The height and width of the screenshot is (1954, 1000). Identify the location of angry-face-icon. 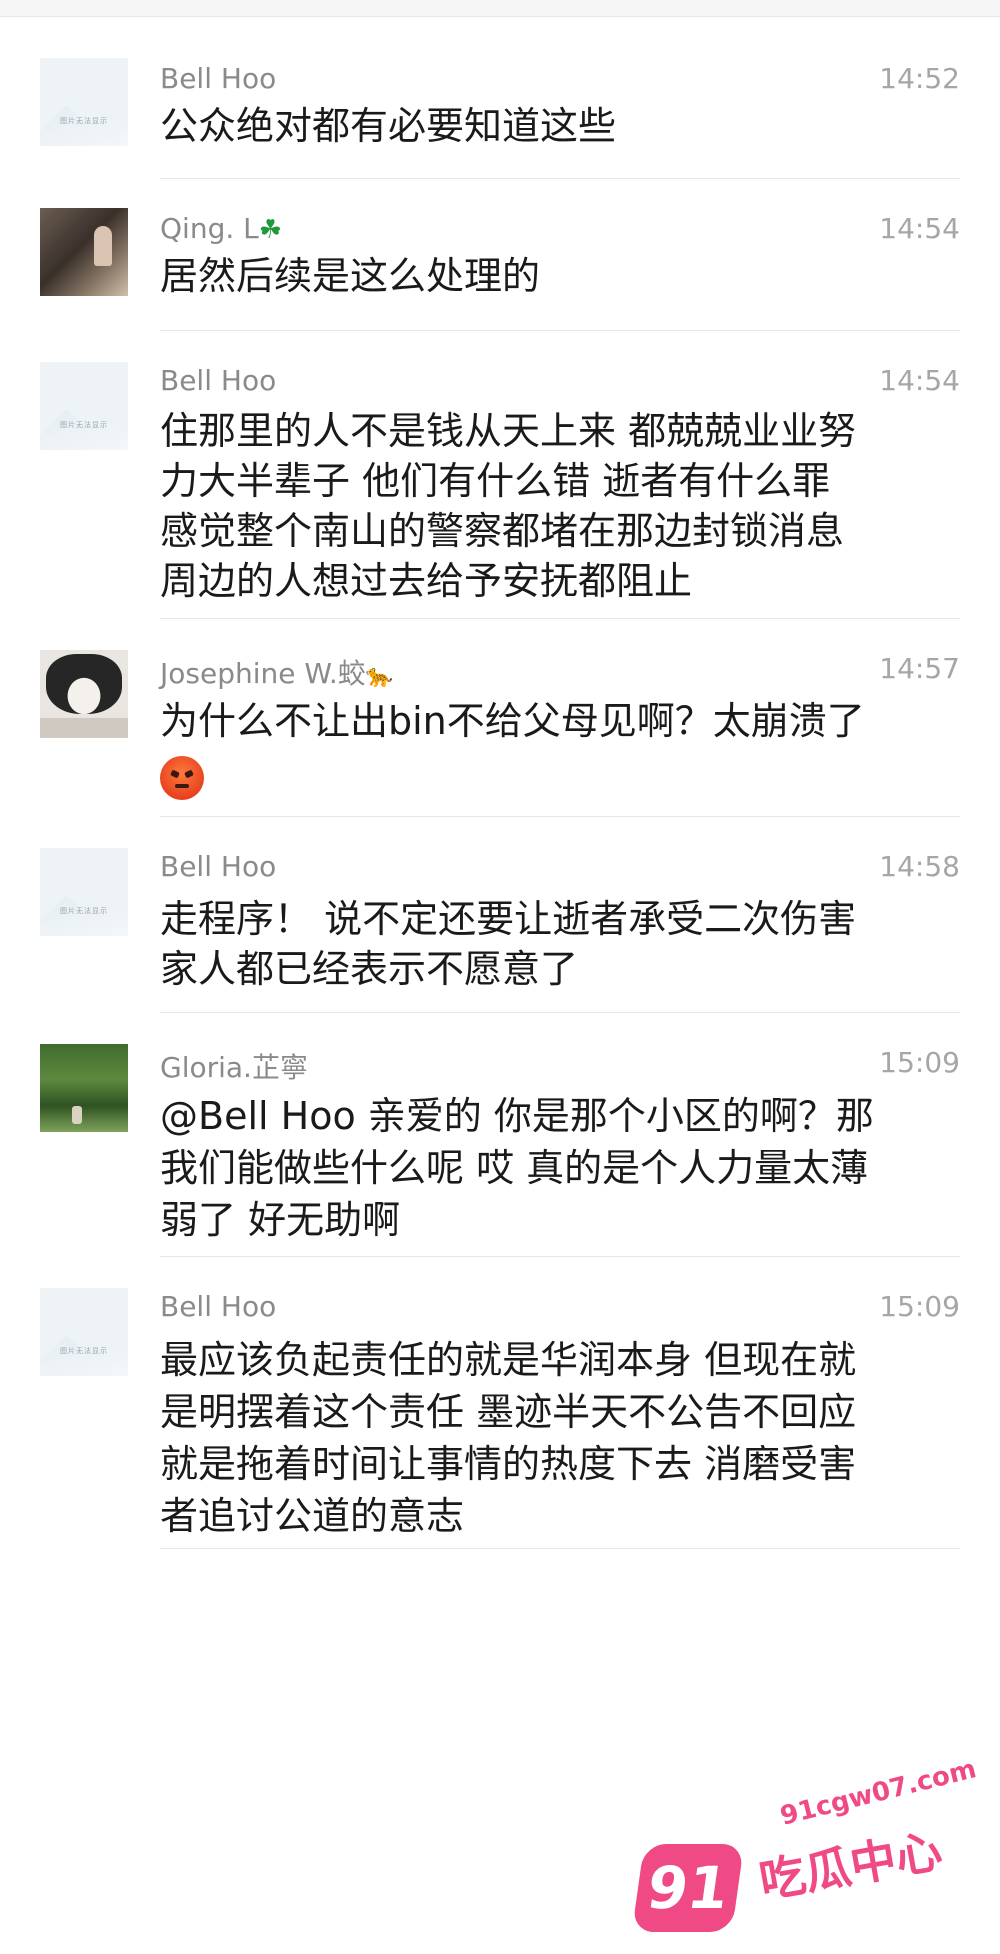
(182, 777).